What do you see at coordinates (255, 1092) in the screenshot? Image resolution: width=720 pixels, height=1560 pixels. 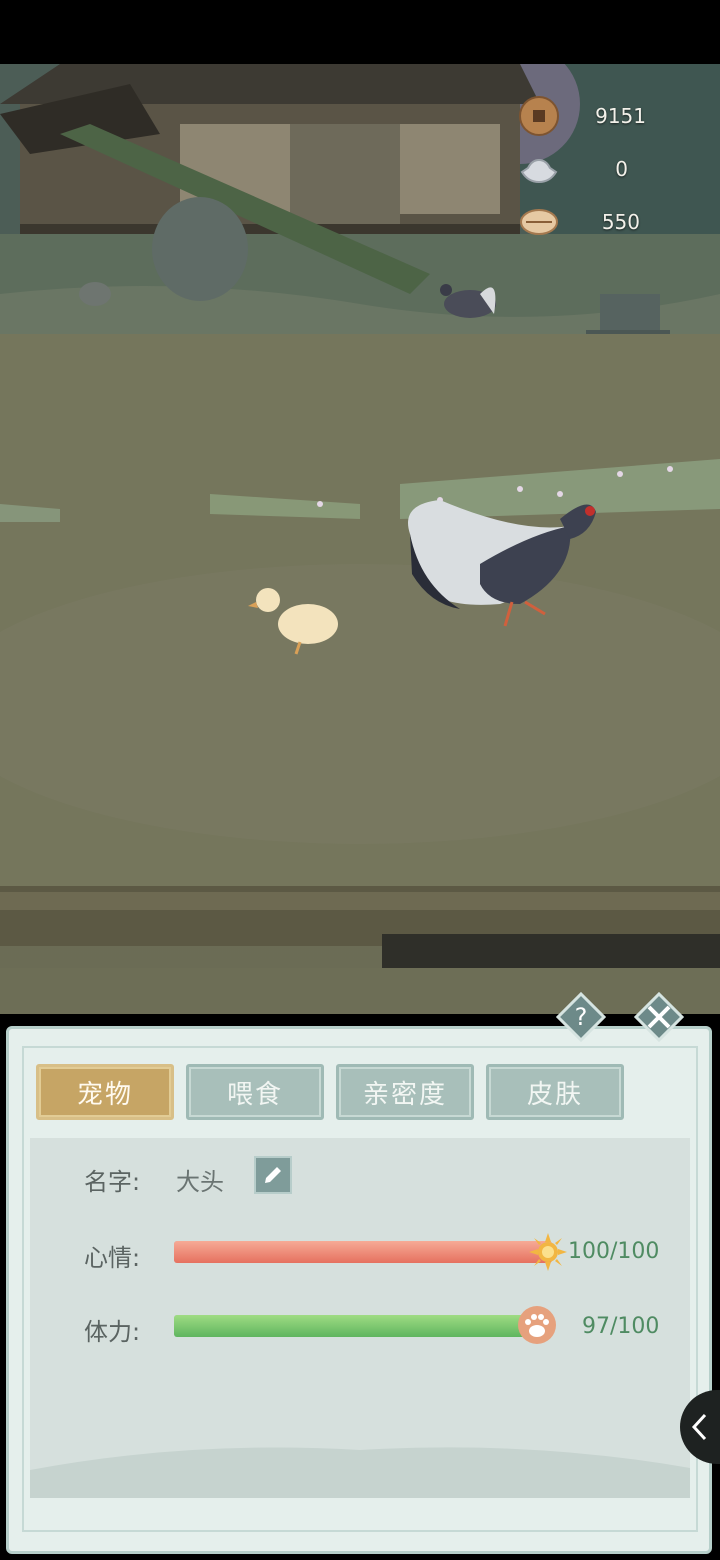 I see `tab-feed: 喂食` at bounding box center [255, 1092].